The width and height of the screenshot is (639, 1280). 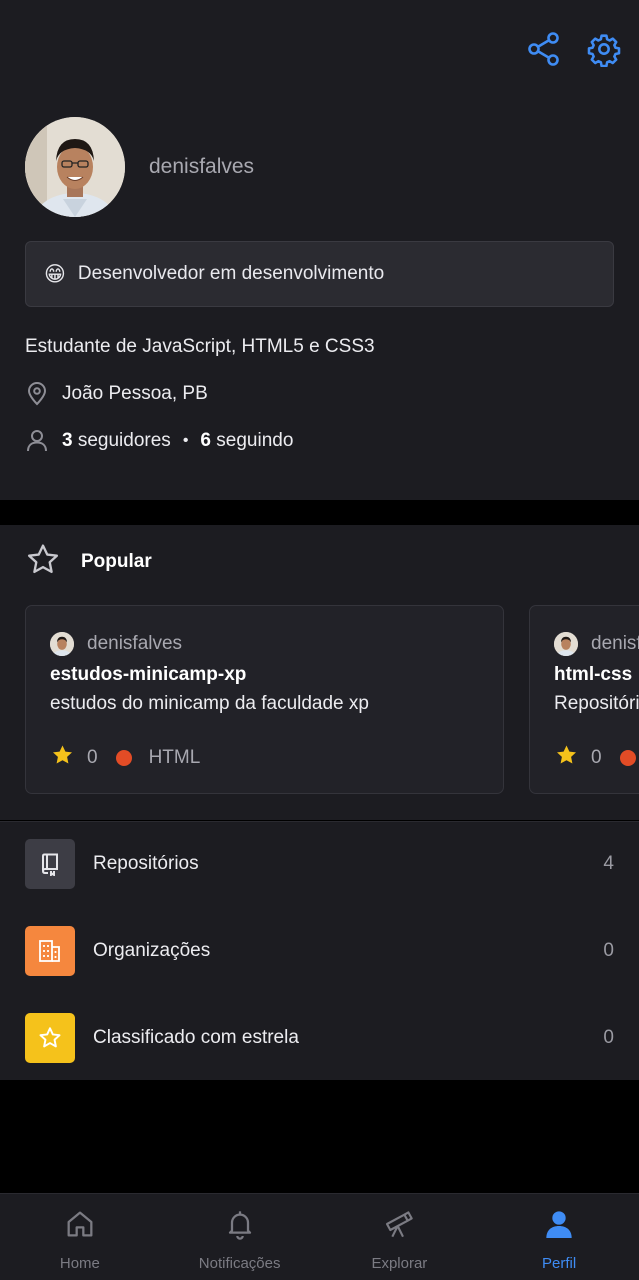 I want to click on location-text: João Pessoa, PB, so click(x=135, y=393).